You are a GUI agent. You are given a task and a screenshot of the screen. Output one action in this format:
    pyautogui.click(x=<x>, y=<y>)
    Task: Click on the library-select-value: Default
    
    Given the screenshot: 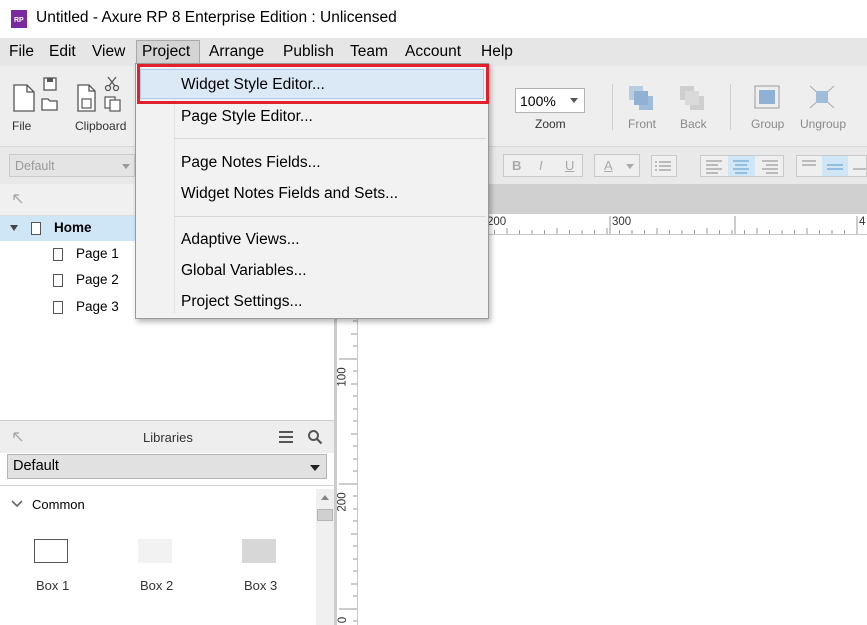 What is the action you would take?
    pyautogui.click(x=36, y=466)
    